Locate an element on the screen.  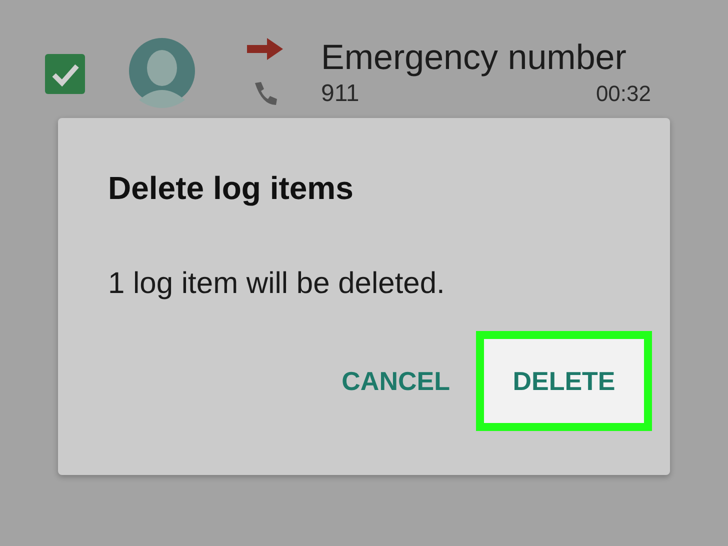
checkbox is located at coordinates (65, 74).